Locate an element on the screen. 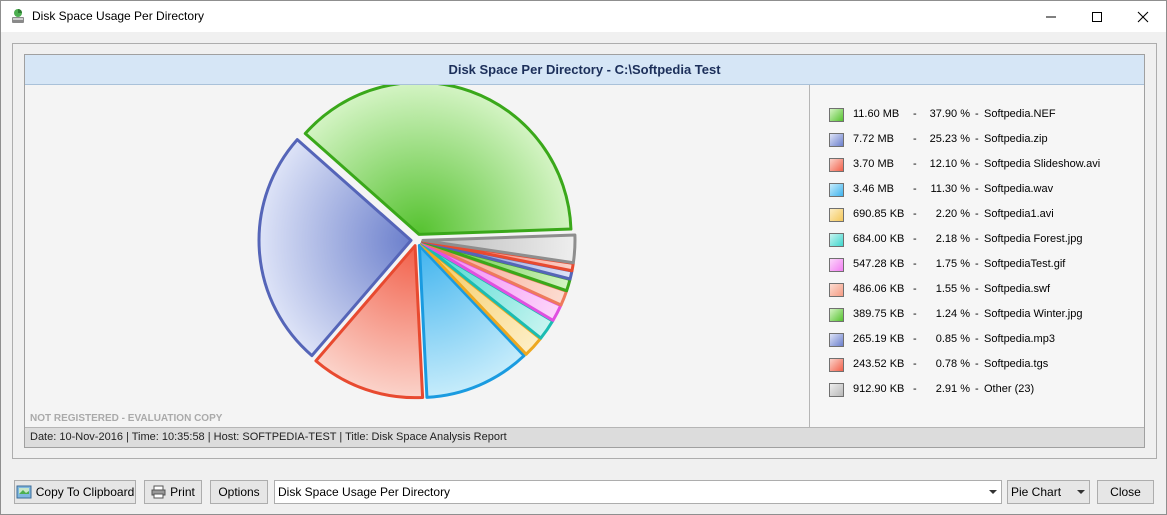 The width and height of the screenshot is (1167, 515). close-button: Close is located at coordinates (1125, 492).